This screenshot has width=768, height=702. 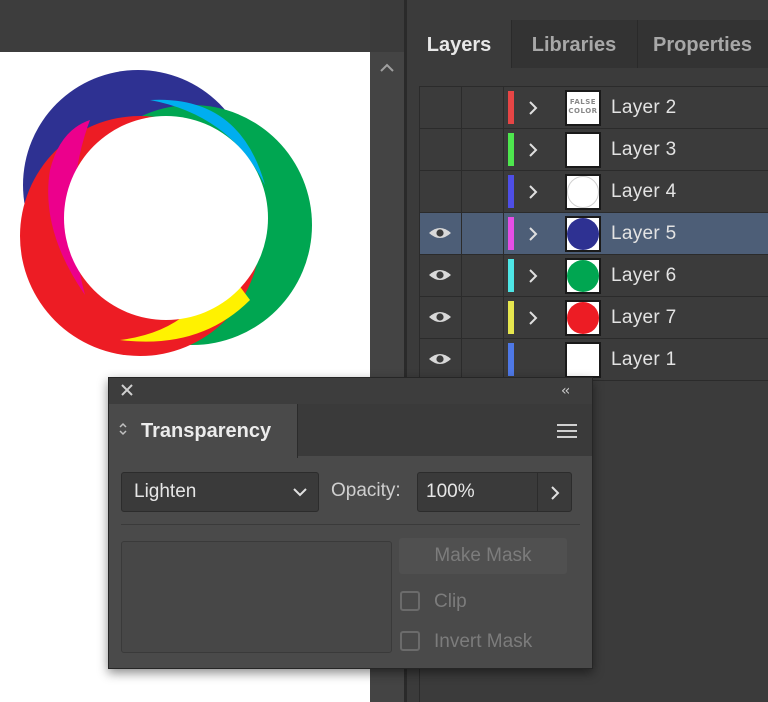 I want to click on clip-label: Clip, so click(x=450, y=601).